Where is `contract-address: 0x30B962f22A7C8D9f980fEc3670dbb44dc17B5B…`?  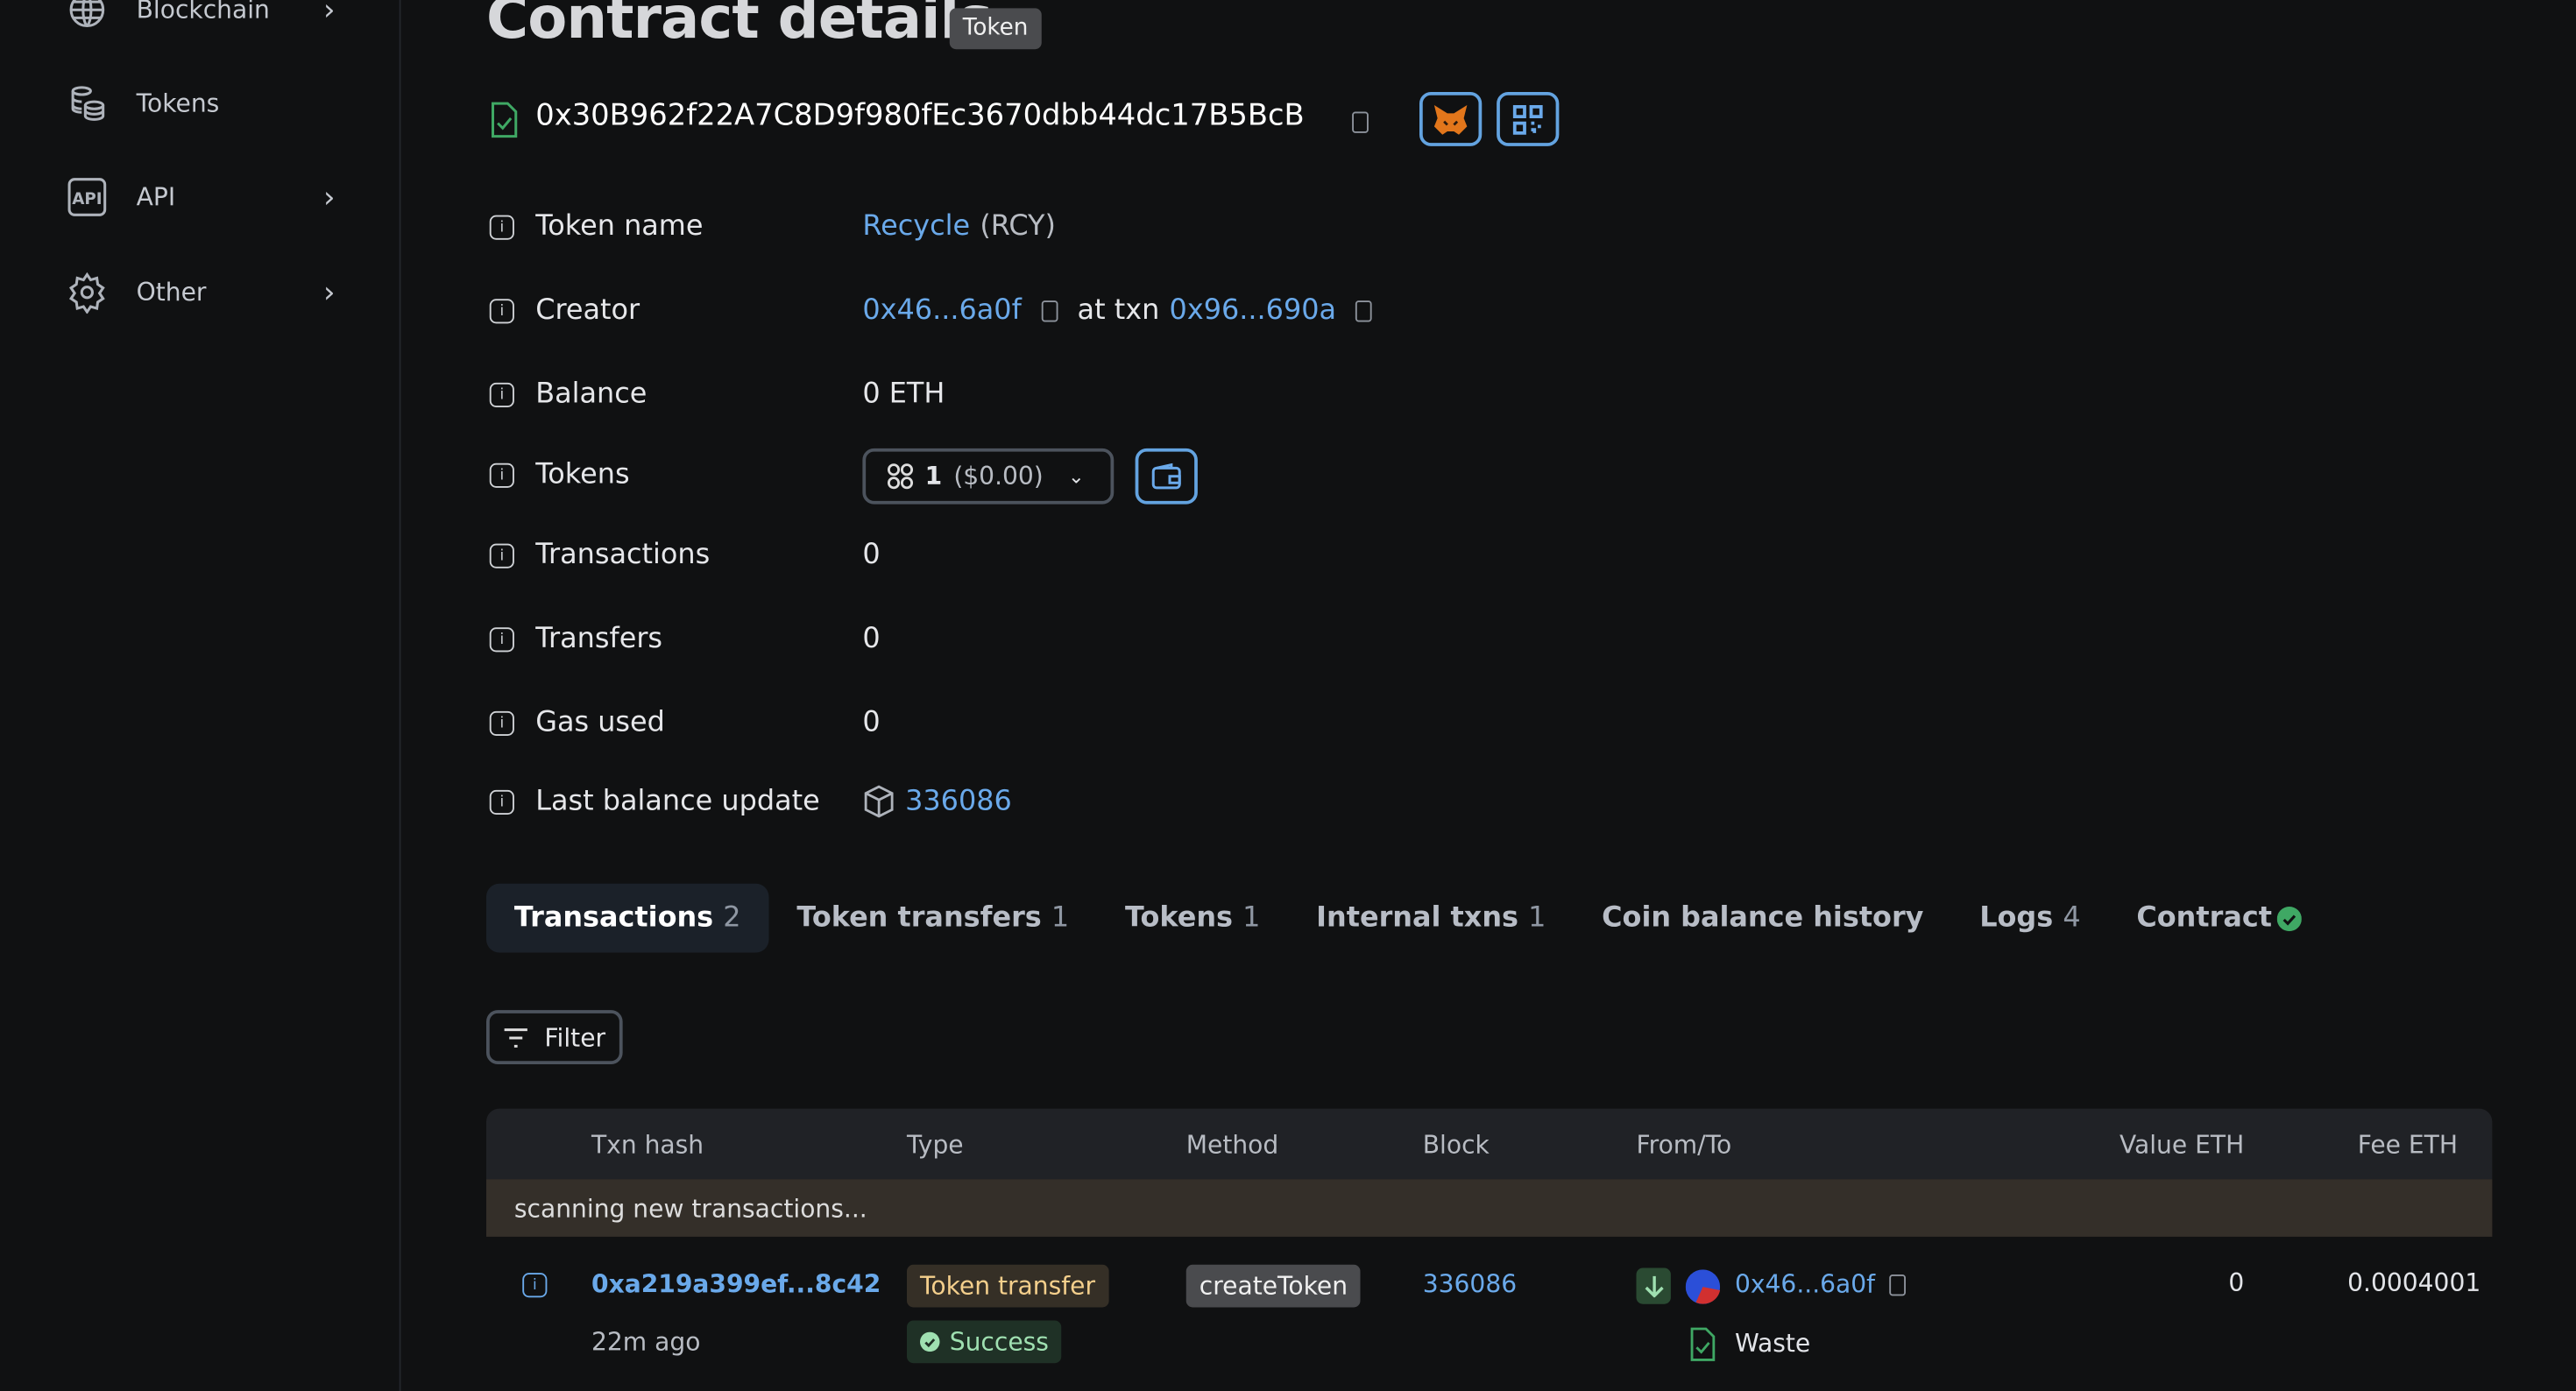 contract-address: 0x30B962f22A7C8D9f980fEc3670dbb44dc17B5B… is located at coordinates (920, 115).